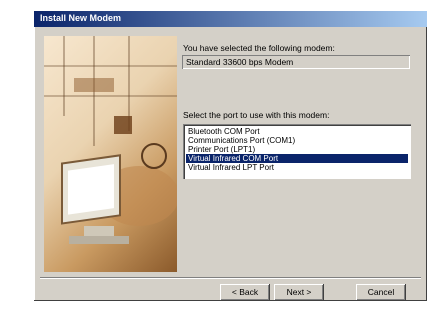 This screenshot has width=427, height=311. What do you see at coordinates (256, 115) in the screenshot?
I see `port-prompt-label: Select the port to use with this modem:` at bounding box center [256, 115].